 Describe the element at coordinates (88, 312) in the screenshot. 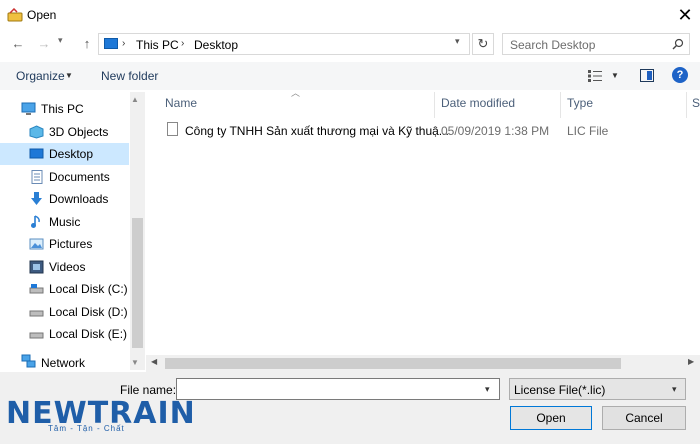

I see `nav-item-label: Local Disk (D:)` at that location.